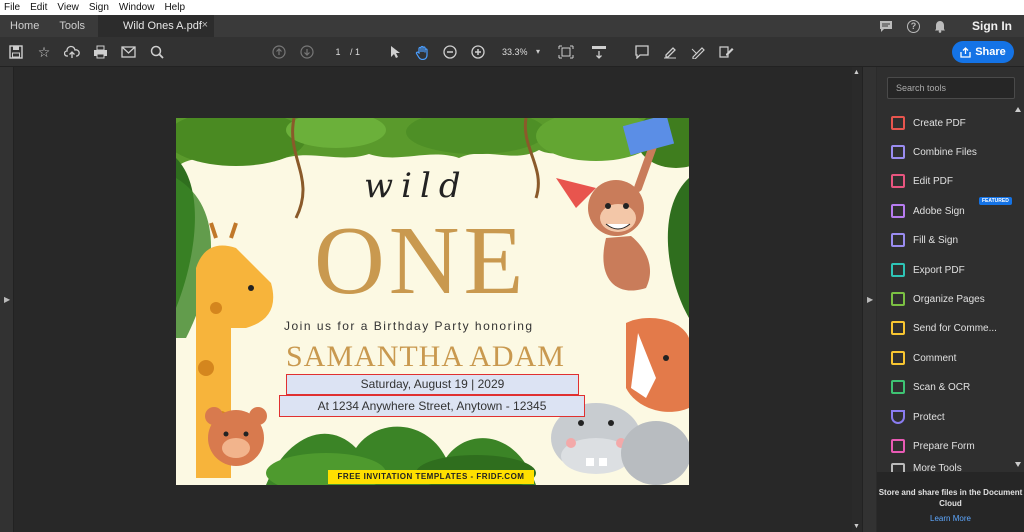 This screenshot has height=532, width=1024. Describe the element at coordinates (205, 25) in the screenshot. I see `close-tab-icon: ×` at that location.